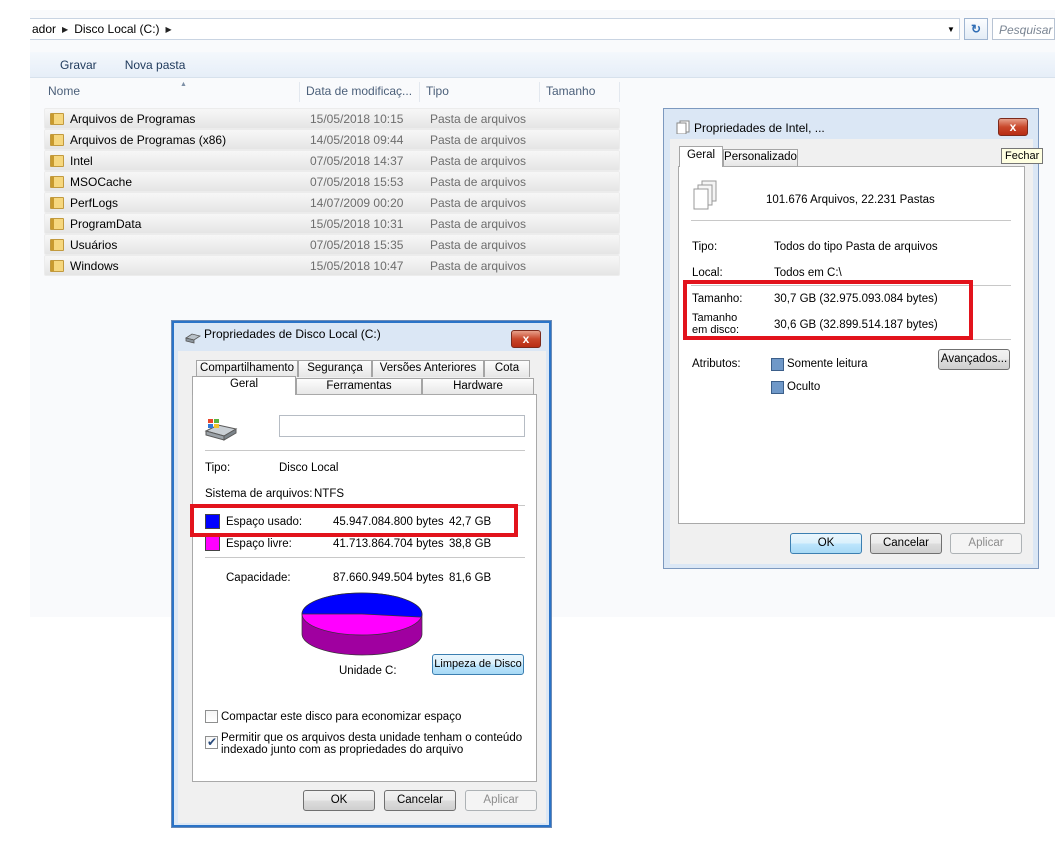 The height and width of the screenshot is (856, 1063). Describe the element at coordinates (171, 91) in the screenshot. I see `column-name: Nome ▲` at that location.